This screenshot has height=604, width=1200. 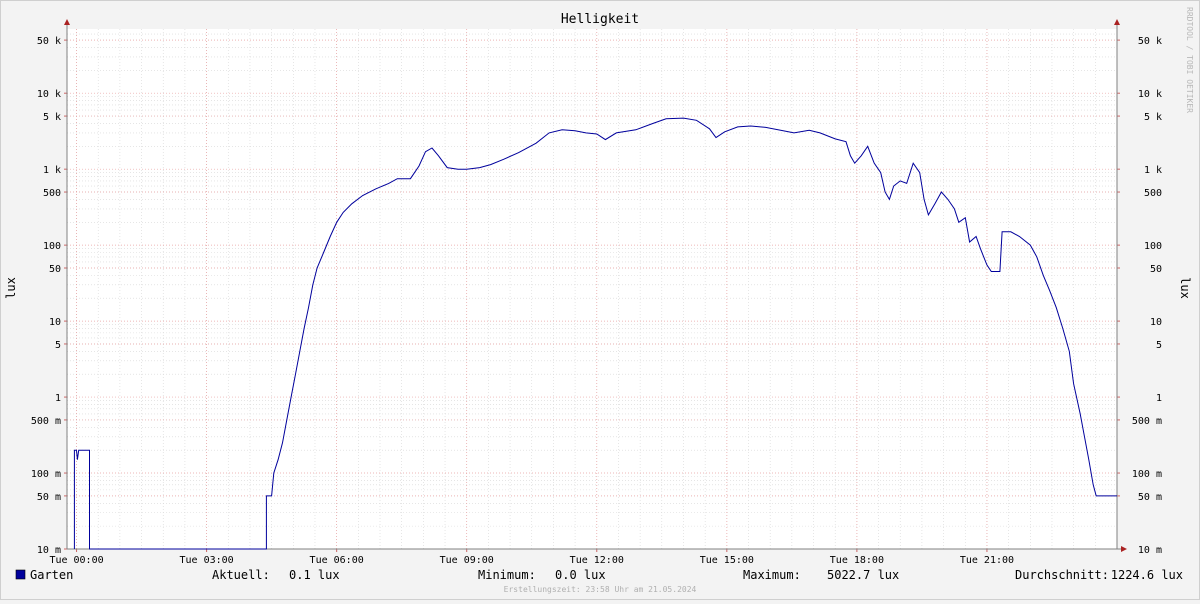 What do you see at coordinates (1124, 549) in the screenshot?
I see `x-axis-arrow` at bounding box center [1124, 549].